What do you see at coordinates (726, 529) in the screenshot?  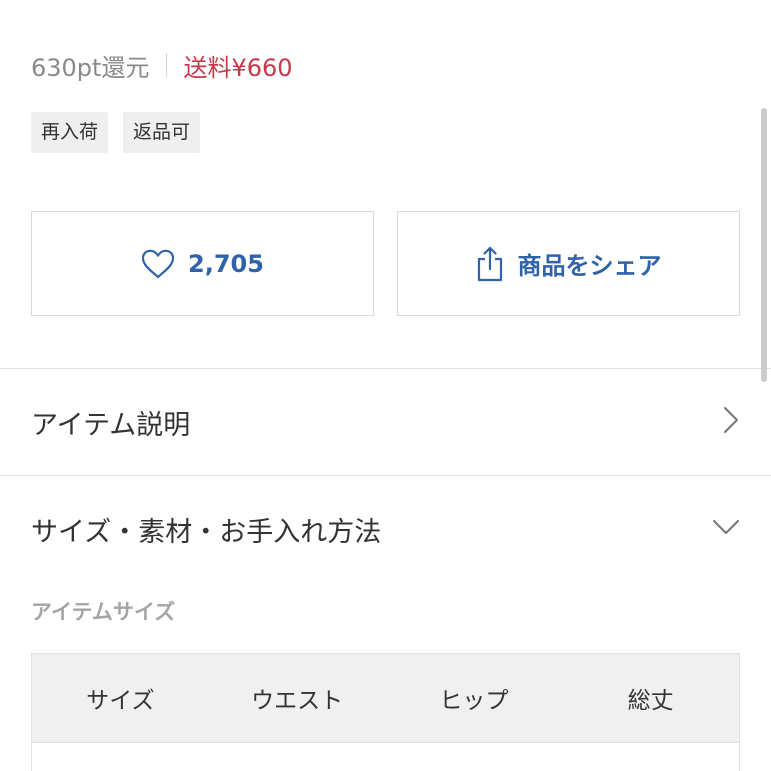 I see `chevron-down-icon` at bounding box center [726, 529].